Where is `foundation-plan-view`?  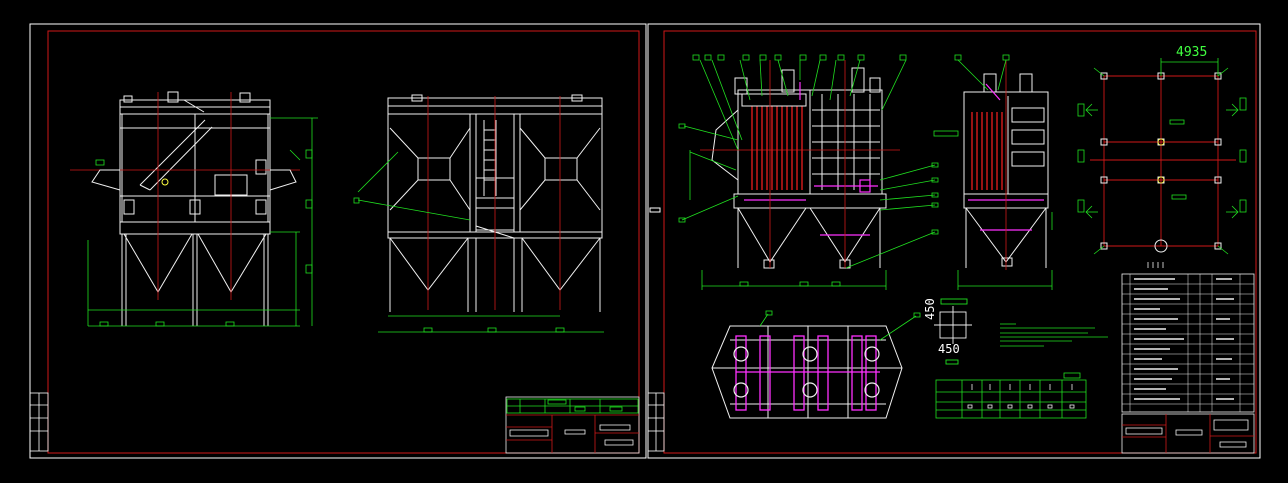 foundation-plan-view is located at coordinates (1162, 163).